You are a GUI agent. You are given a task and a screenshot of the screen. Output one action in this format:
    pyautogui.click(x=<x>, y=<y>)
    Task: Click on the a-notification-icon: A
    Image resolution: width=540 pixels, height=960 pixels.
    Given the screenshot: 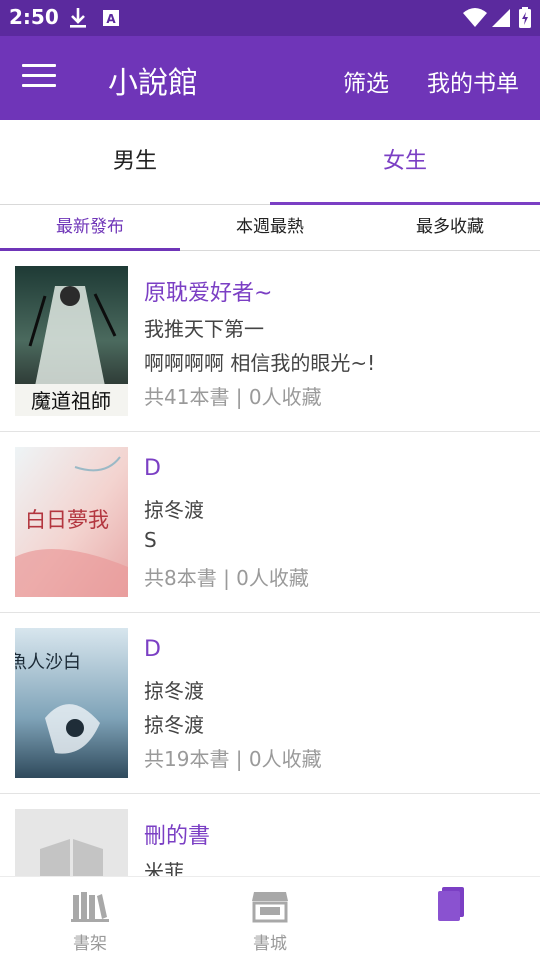 What is the action you would take?
    pyautogui.click(x=111, y=20)
    